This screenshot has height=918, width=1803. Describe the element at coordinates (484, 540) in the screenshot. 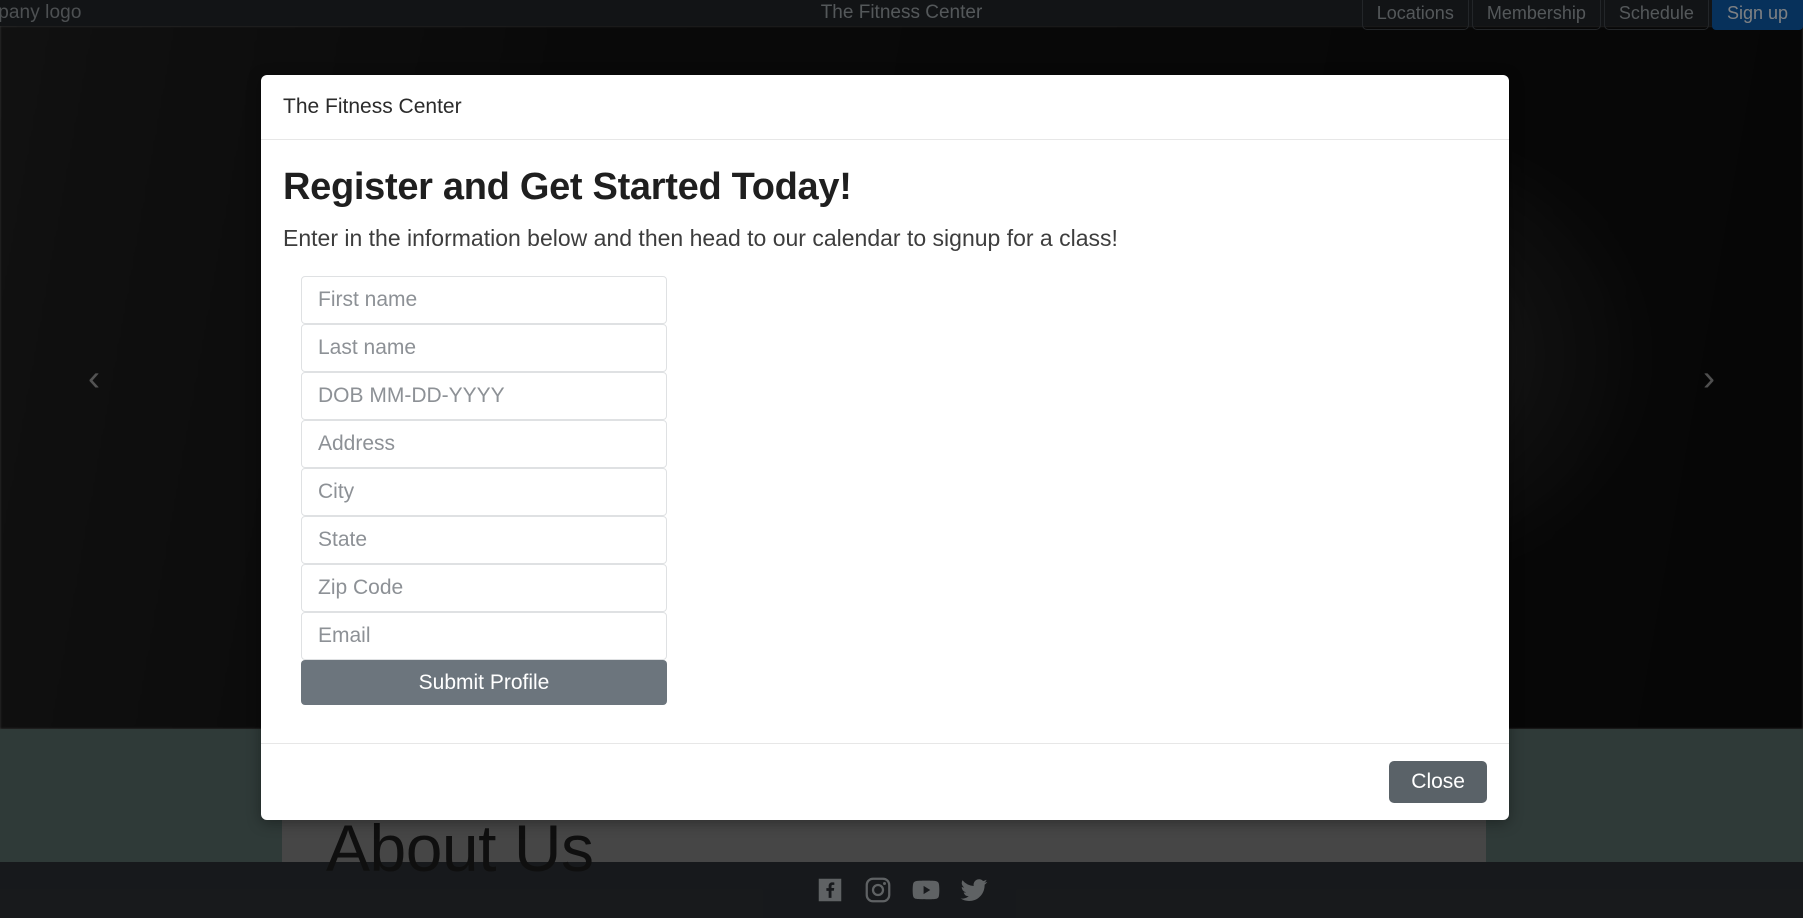

I see `state-input` at that location.